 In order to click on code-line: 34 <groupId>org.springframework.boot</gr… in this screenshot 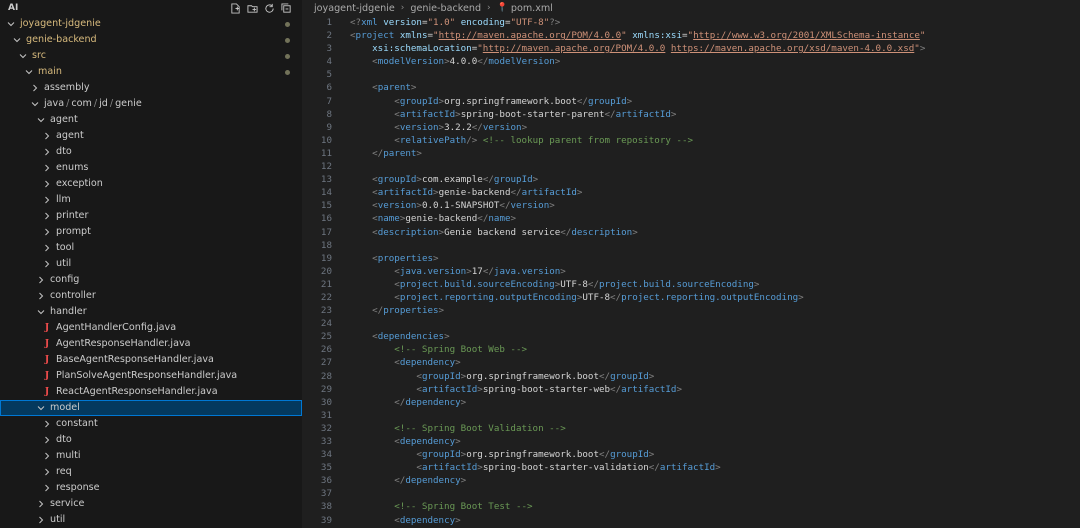, I will do `click(691, 454)`.